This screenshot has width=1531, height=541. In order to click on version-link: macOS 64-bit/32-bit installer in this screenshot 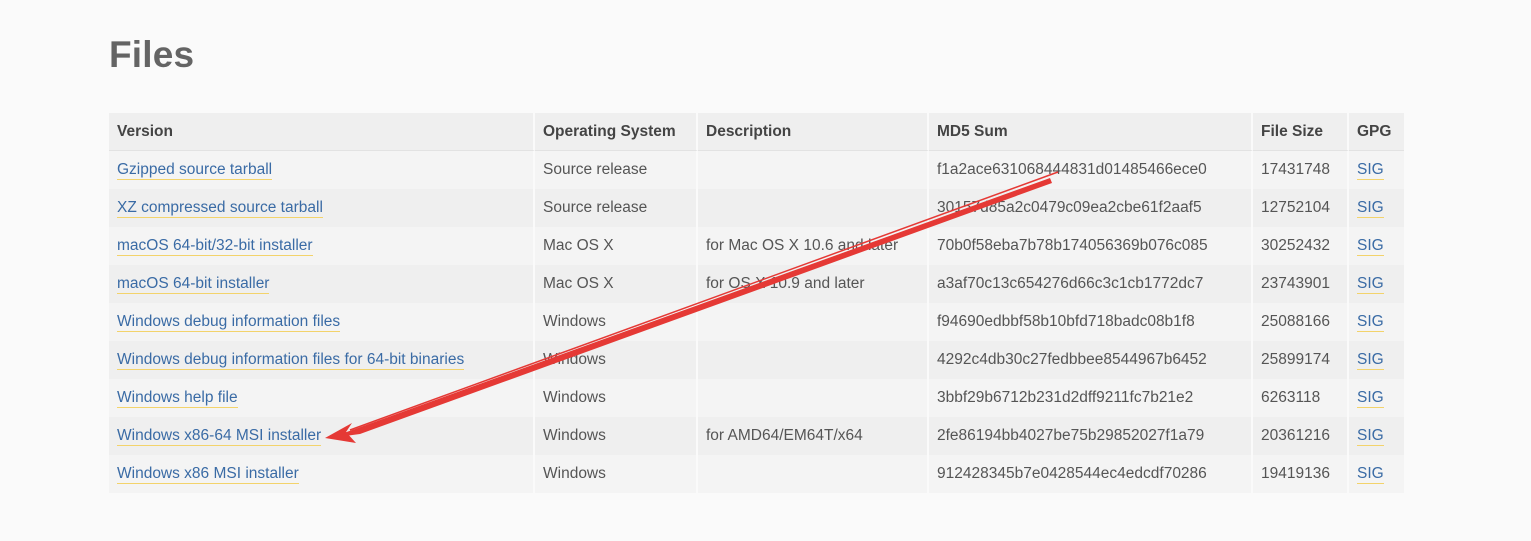, I will do `click(215, 246)`.